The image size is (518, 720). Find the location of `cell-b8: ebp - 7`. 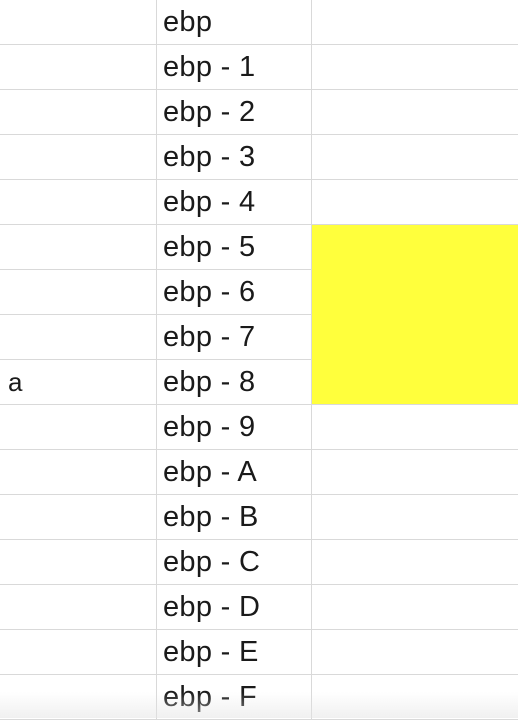

cell-b8: ebp - 7 is located at coordinates (234, 337).